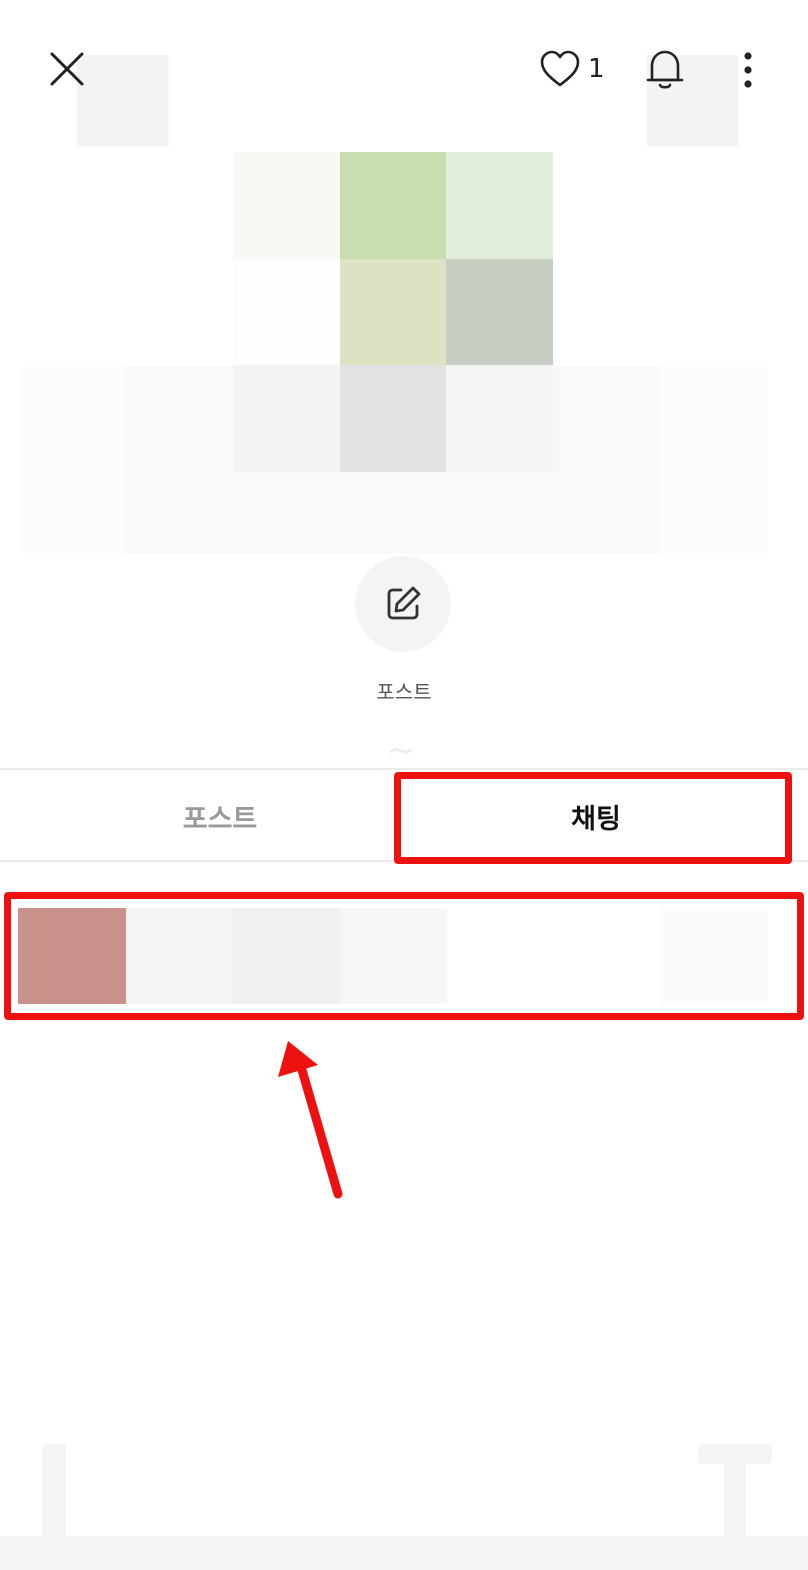 This screenshot has height=1570, width=808. What do you see at coordinates (404, 1553) in the screenshot?
I see `bottom-bar` at bounding box center [404, 1553].